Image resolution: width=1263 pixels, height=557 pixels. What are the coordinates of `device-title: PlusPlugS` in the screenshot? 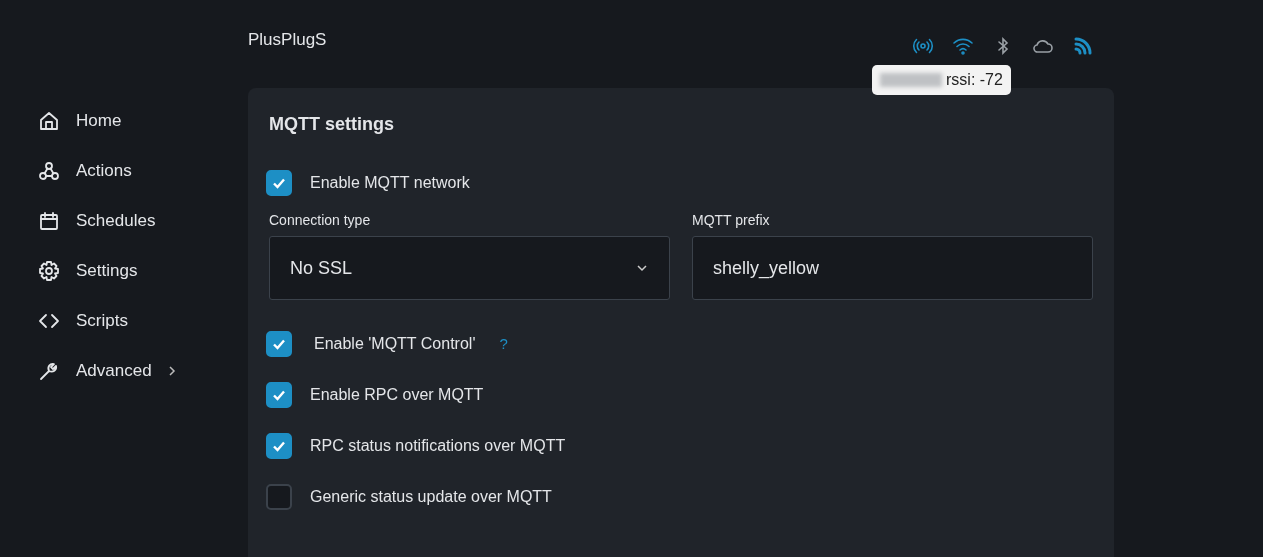 It's located at (287, 40).